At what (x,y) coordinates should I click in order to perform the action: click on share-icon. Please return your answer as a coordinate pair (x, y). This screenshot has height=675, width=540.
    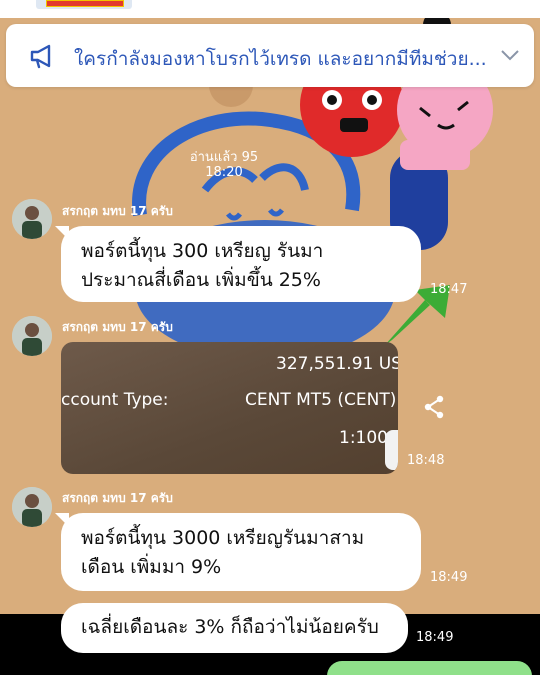
    Looking at the image, I should click on (434, 407).